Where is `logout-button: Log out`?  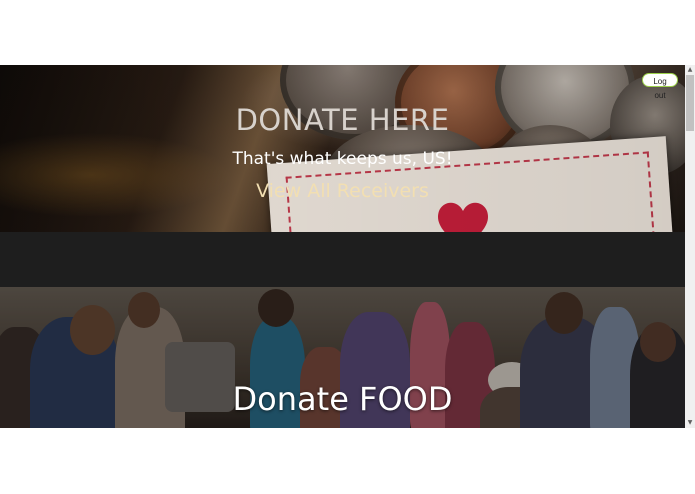
logout-button: Log out is located at coordinates (660, 86).